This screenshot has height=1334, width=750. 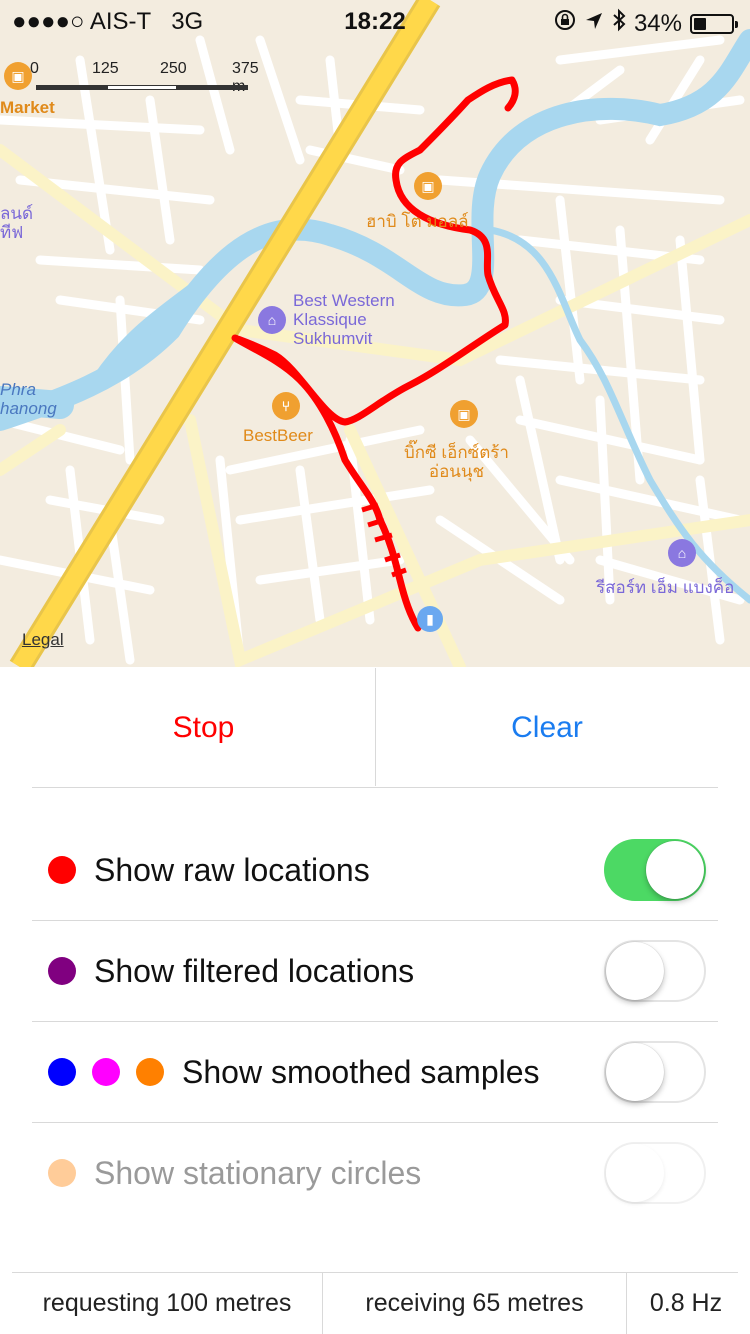 I want to click on setting-row: Show filtered locations, so click(x=375, y=971).